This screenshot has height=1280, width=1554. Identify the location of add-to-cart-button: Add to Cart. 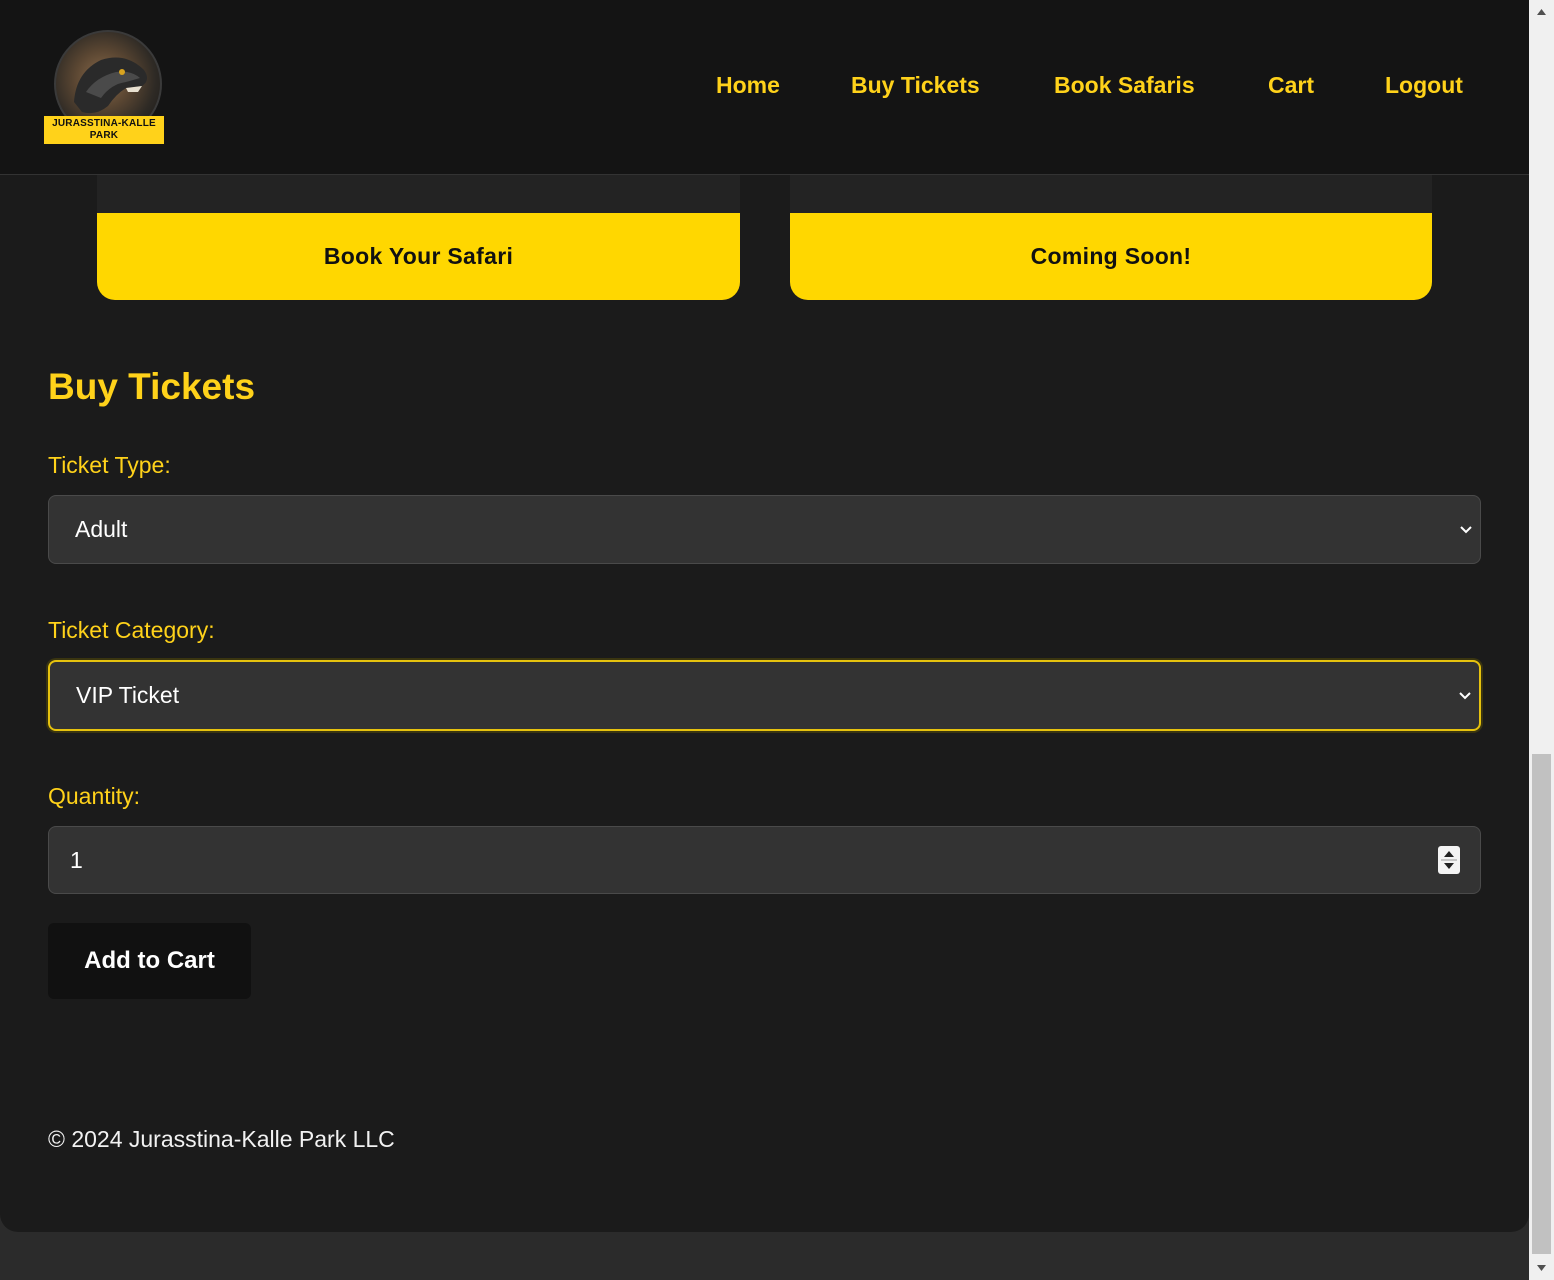
(149, 961).